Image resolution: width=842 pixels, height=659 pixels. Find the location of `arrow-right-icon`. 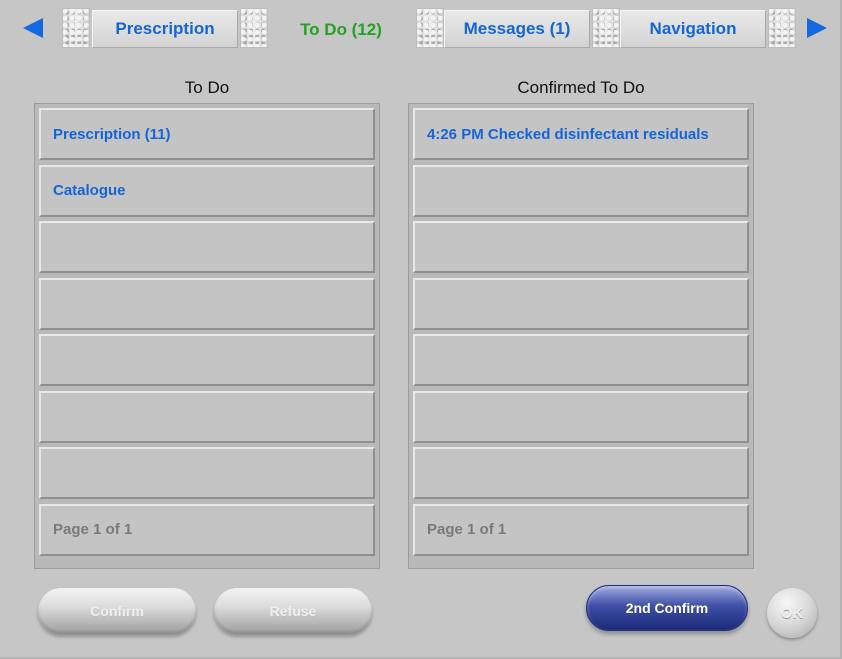

arrow-right-icon is located at coordinates (817, 28).